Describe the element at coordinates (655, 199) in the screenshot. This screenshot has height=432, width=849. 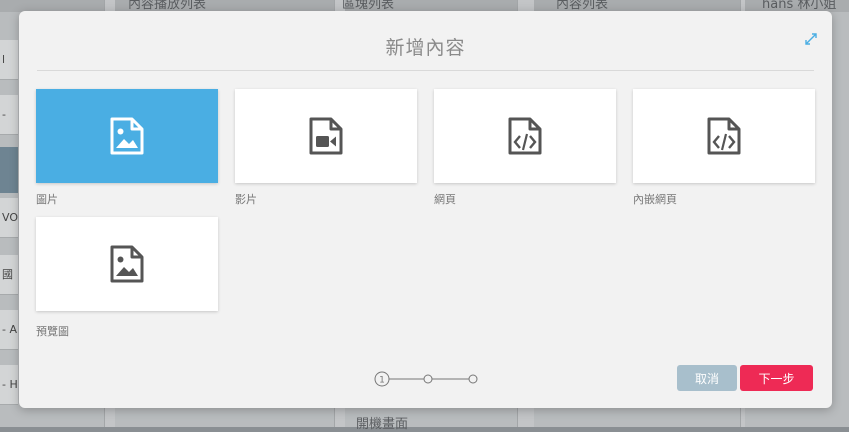
I see `content-type-label: 內嵌網頁` at that location.